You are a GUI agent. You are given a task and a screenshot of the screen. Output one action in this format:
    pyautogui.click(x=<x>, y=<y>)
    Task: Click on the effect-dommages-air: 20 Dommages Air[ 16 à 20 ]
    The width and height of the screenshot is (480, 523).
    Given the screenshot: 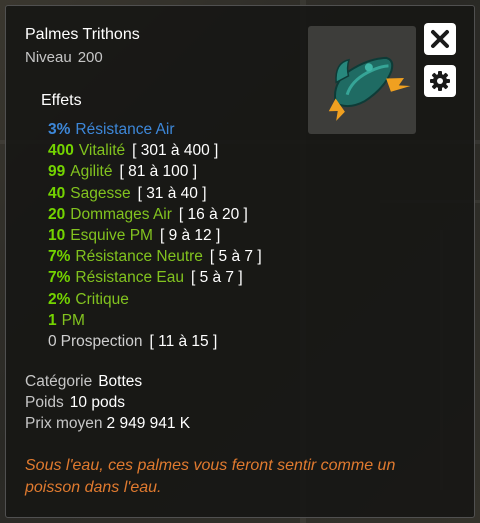 What is the action you would take?
    pyautogui.click(x=148, y=214)
    